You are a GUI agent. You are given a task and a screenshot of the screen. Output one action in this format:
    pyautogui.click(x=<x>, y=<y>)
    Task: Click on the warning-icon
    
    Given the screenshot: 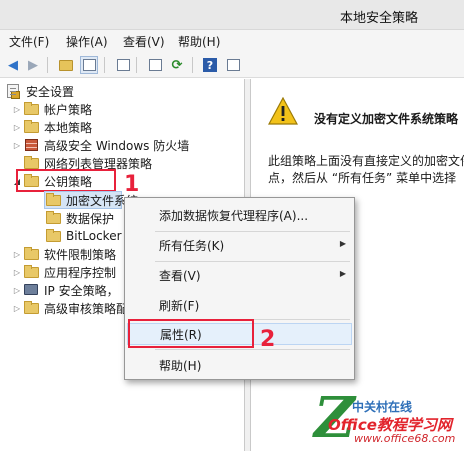 What is the action you would take?
    pyautogui.click(x=283, y=111)
    